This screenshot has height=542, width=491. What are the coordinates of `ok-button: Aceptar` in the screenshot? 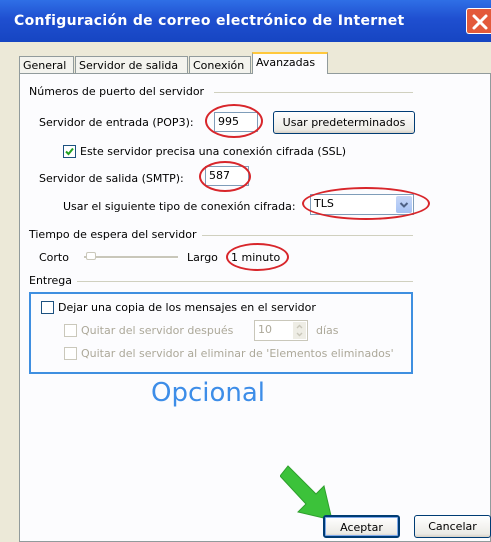 It's located at (361, 526).